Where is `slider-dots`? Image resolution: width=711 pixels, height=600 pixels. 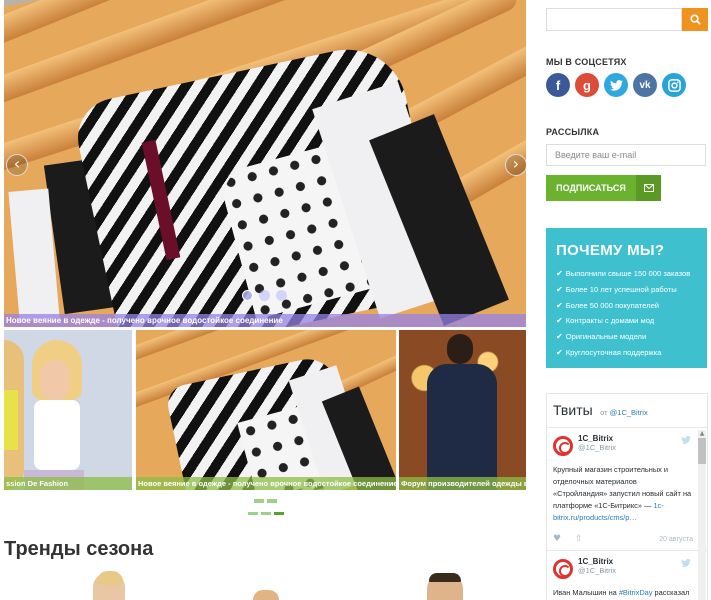
slider-dots is located at coordinates (264, 295).